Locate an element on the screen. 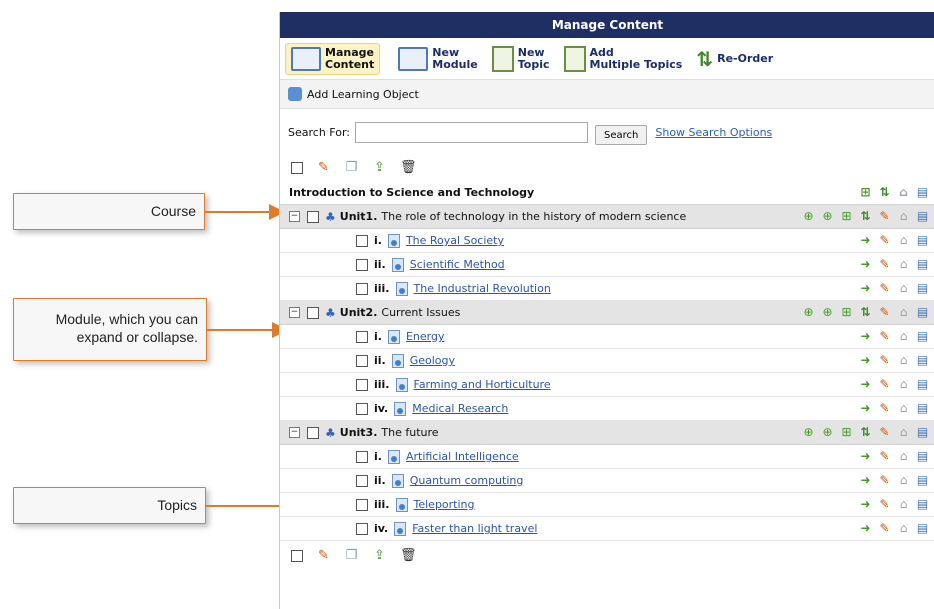 This screenshot has width=934, height=609. select-all-checkbox-bottom is located at coordinates (297, 556).